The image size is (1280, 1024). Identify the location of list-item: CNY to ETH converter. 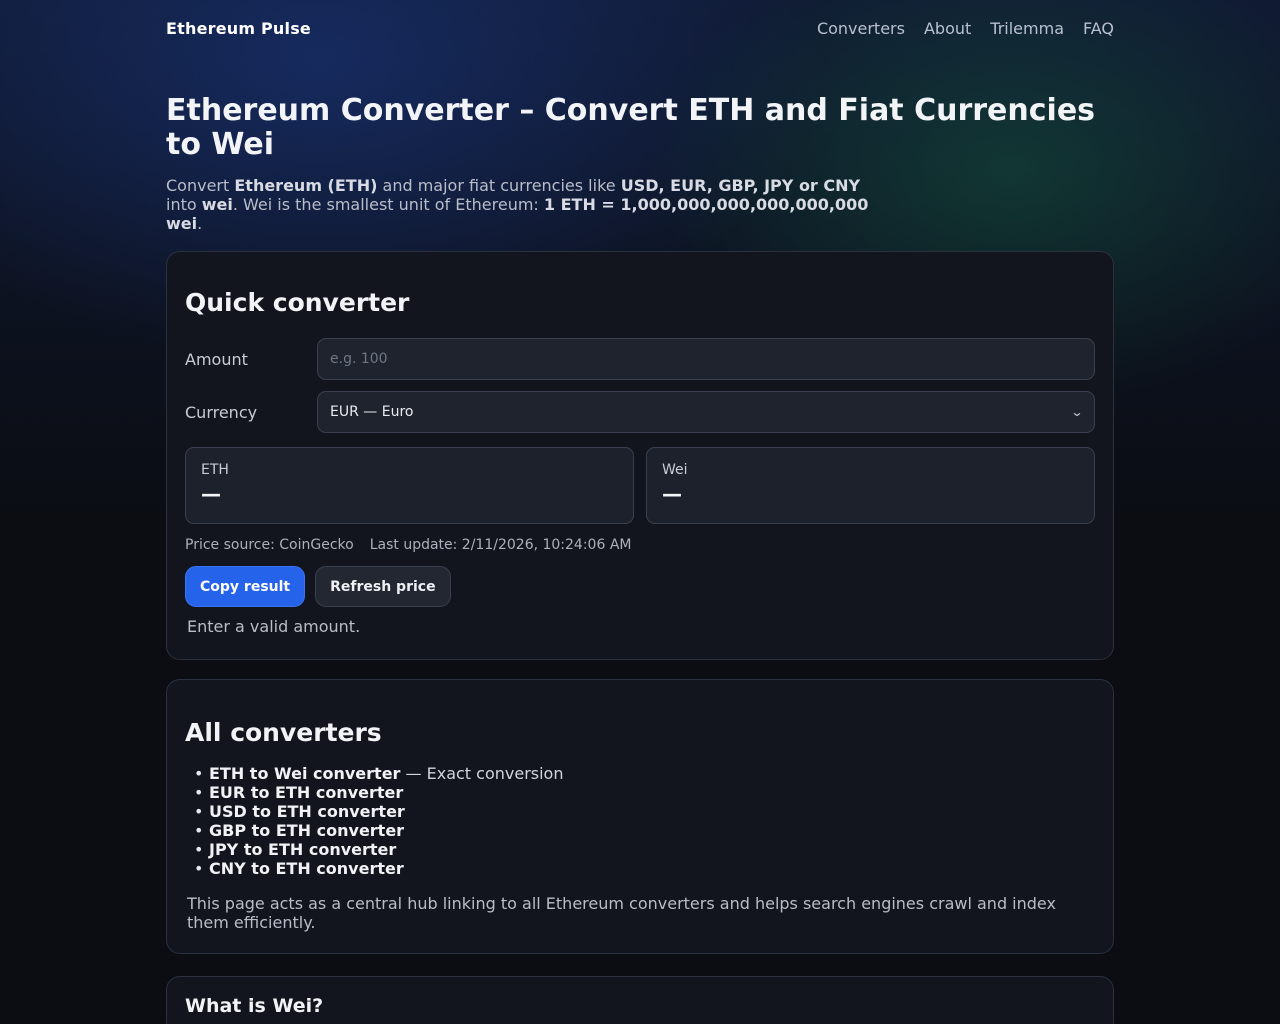
(644, 868).